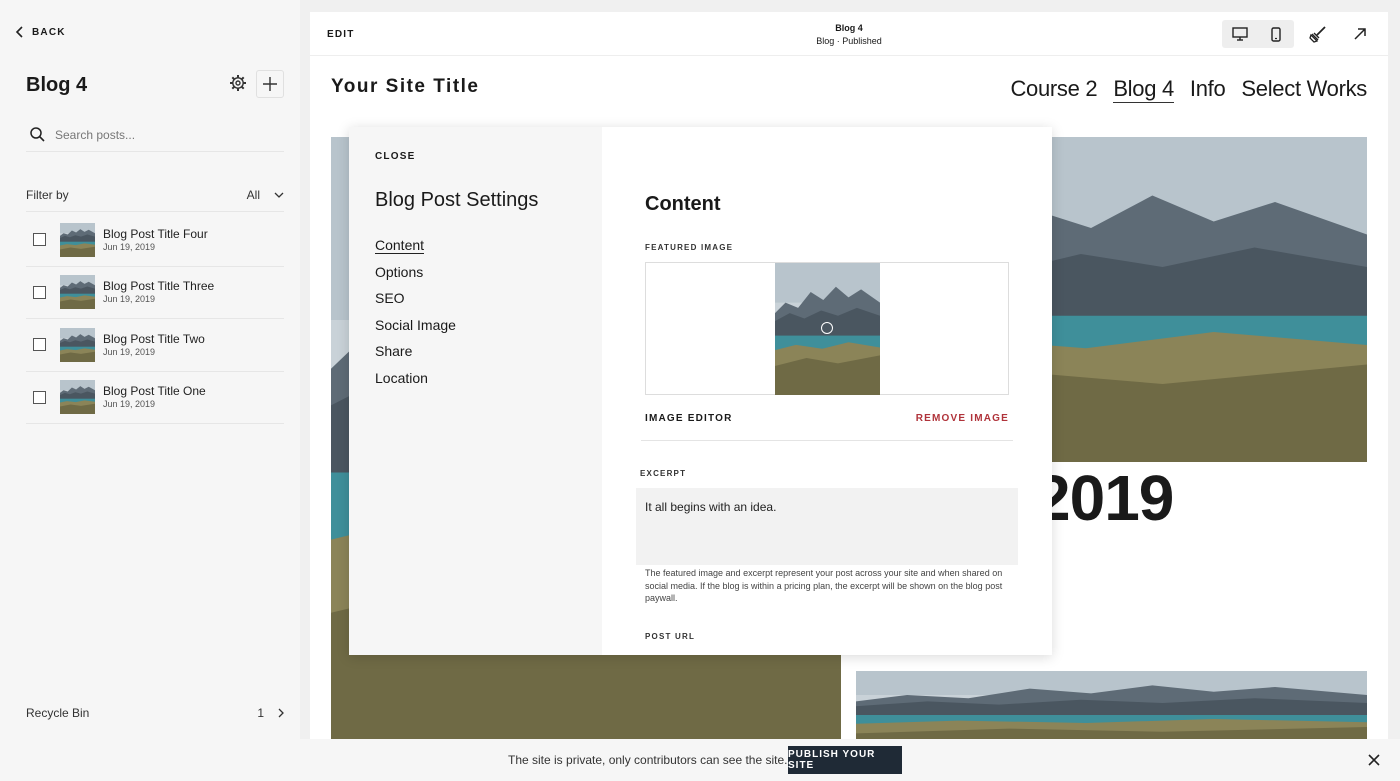  Describe the element at coordinates (279, 195) in the screenshot. I see `chevron-down-icon` at that location.